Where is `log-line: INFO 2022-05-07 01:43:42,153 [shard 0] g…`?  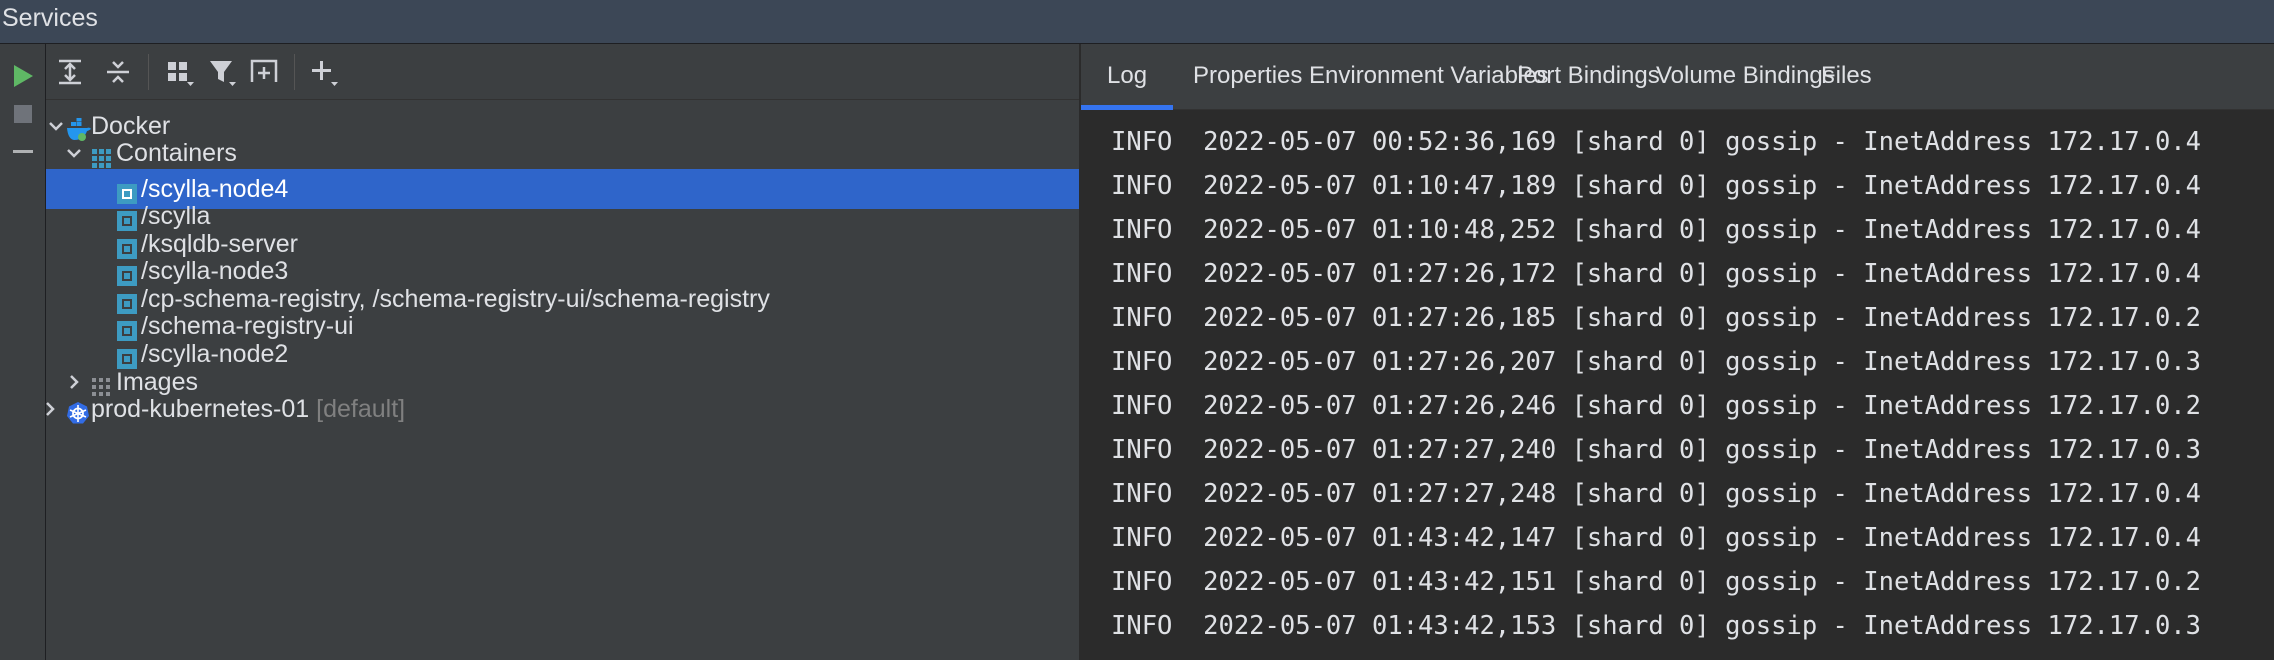
log-line: INFO 2022-05-07 01:43:42,153 [shard 0] g… is located at coordinates (1656, 626).